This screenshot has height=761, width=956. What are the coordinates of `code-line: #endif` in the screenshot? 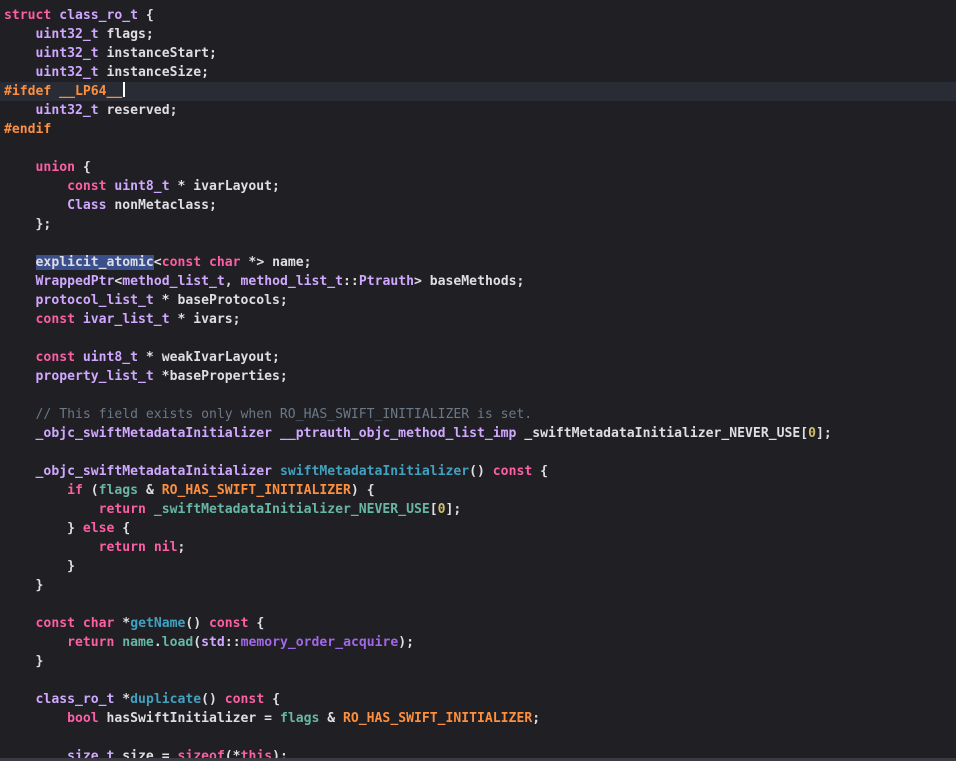 It's located at (480, 129).